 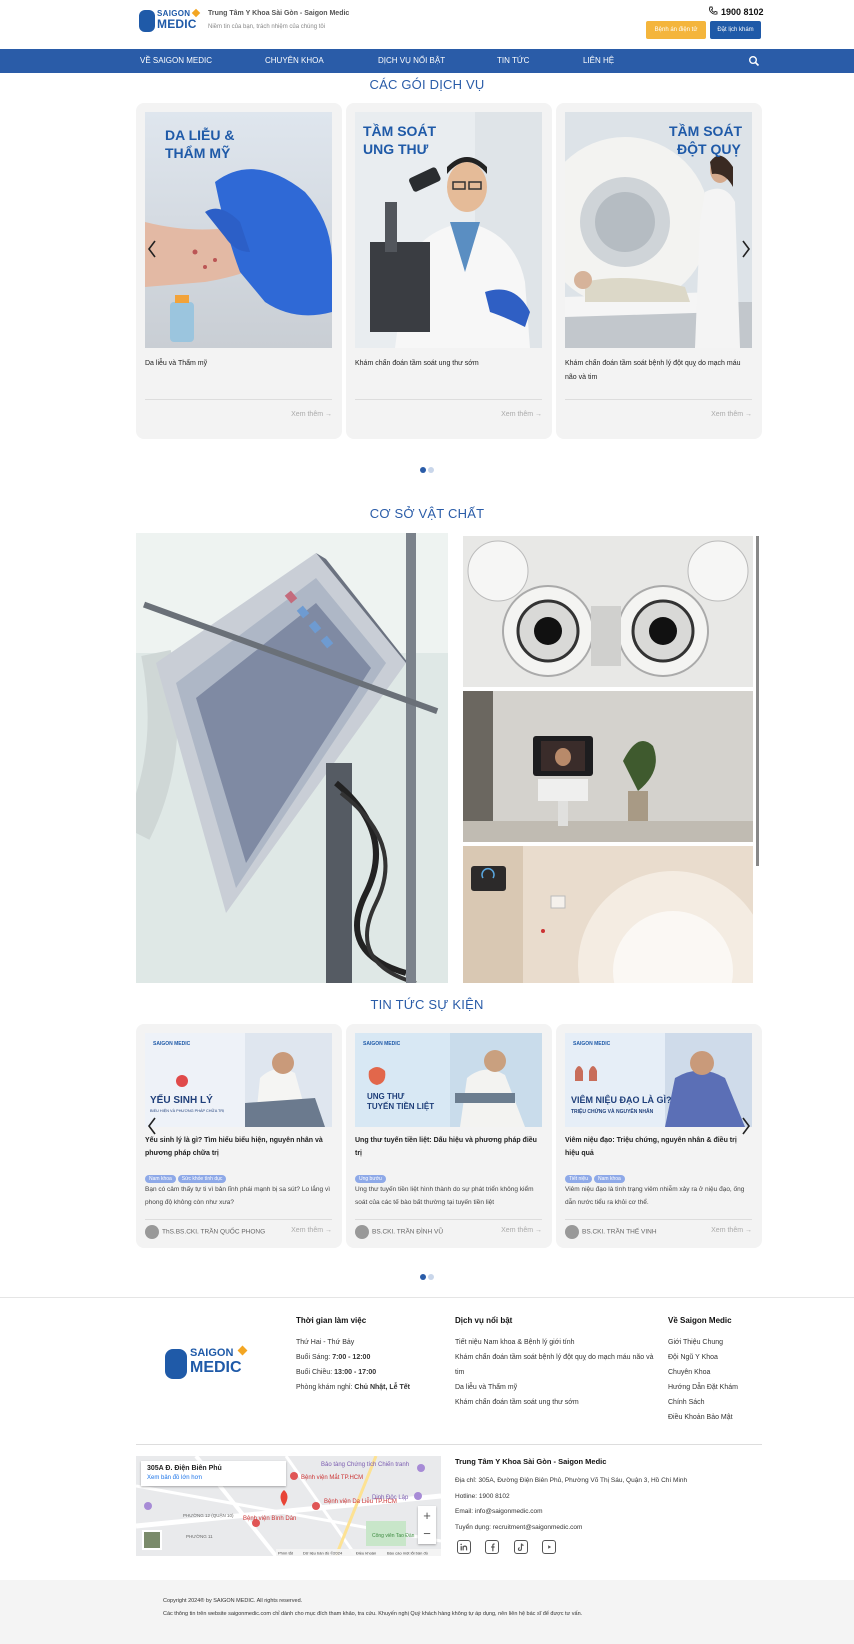 What do you see at coordinates (174, 1478) in the screenshot?
I see `map-larger-link: Xem bản đồ lớn hơn` at bounding box center [174, 1478].